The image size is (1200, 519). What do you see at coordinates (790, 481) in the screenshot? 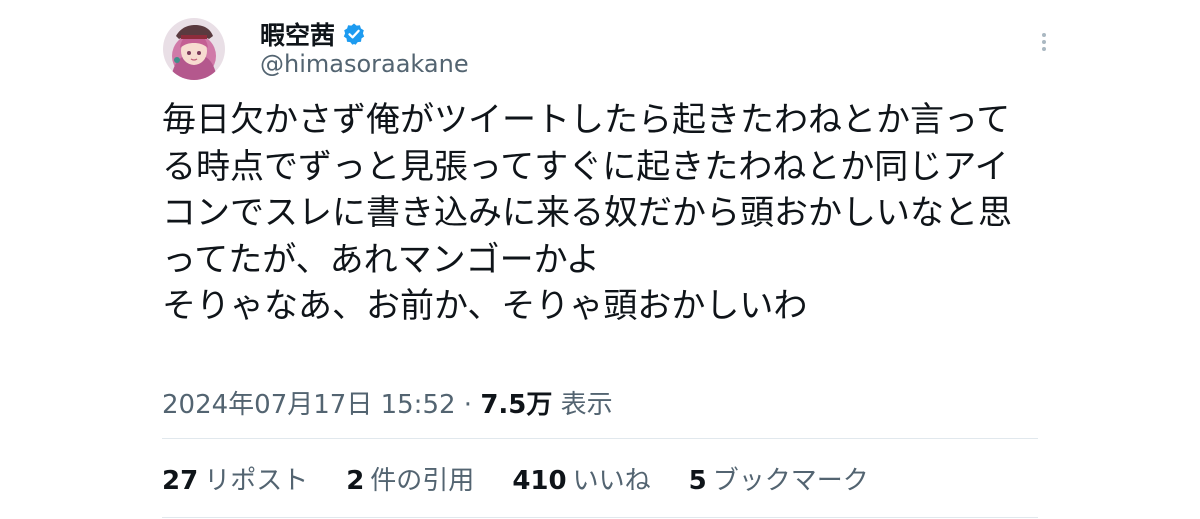
I see `bookmarks-label: ブックマーク` at bounding box center [790, 481].